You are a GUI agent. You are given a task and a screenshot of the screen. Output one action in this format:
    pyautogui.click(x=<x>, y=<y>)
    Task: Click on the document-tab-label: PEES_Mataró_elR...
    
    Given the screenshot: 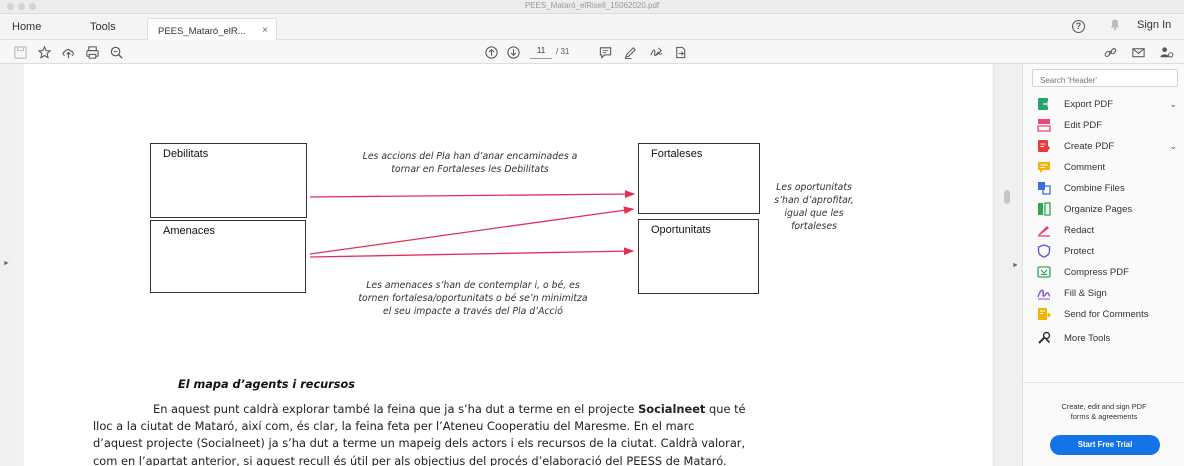 What is the action you would take?
    pyautogui.click(x=202, y=31)
    